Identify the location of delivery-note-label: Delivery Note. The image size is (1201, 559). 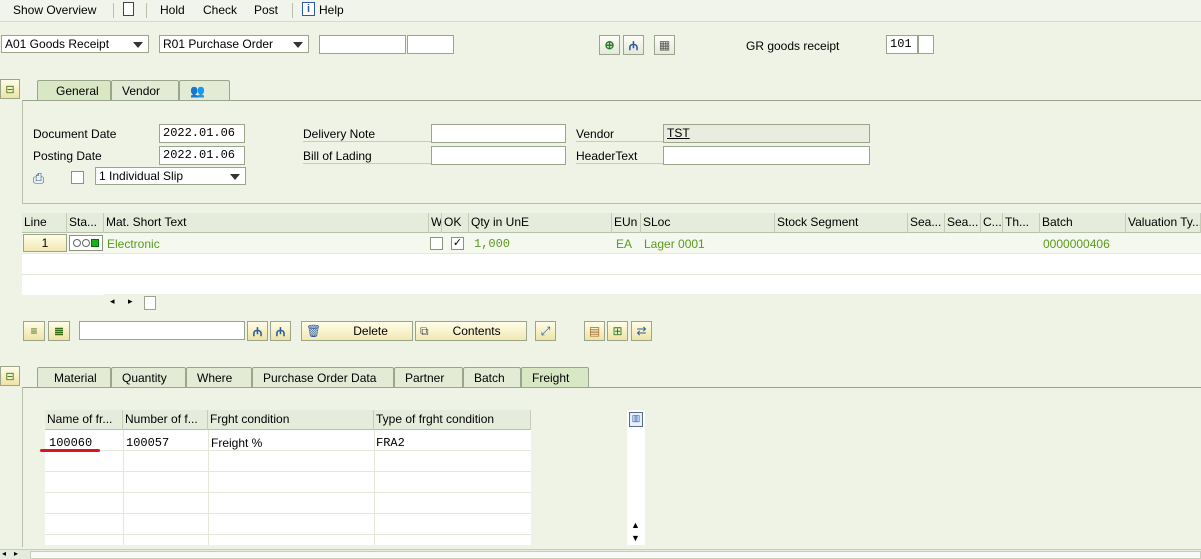
(367, 134).